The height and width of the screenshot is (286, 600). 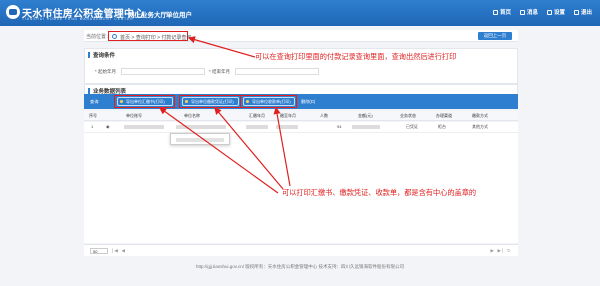 I want to click on message-icon, so click(x=522, y=12).